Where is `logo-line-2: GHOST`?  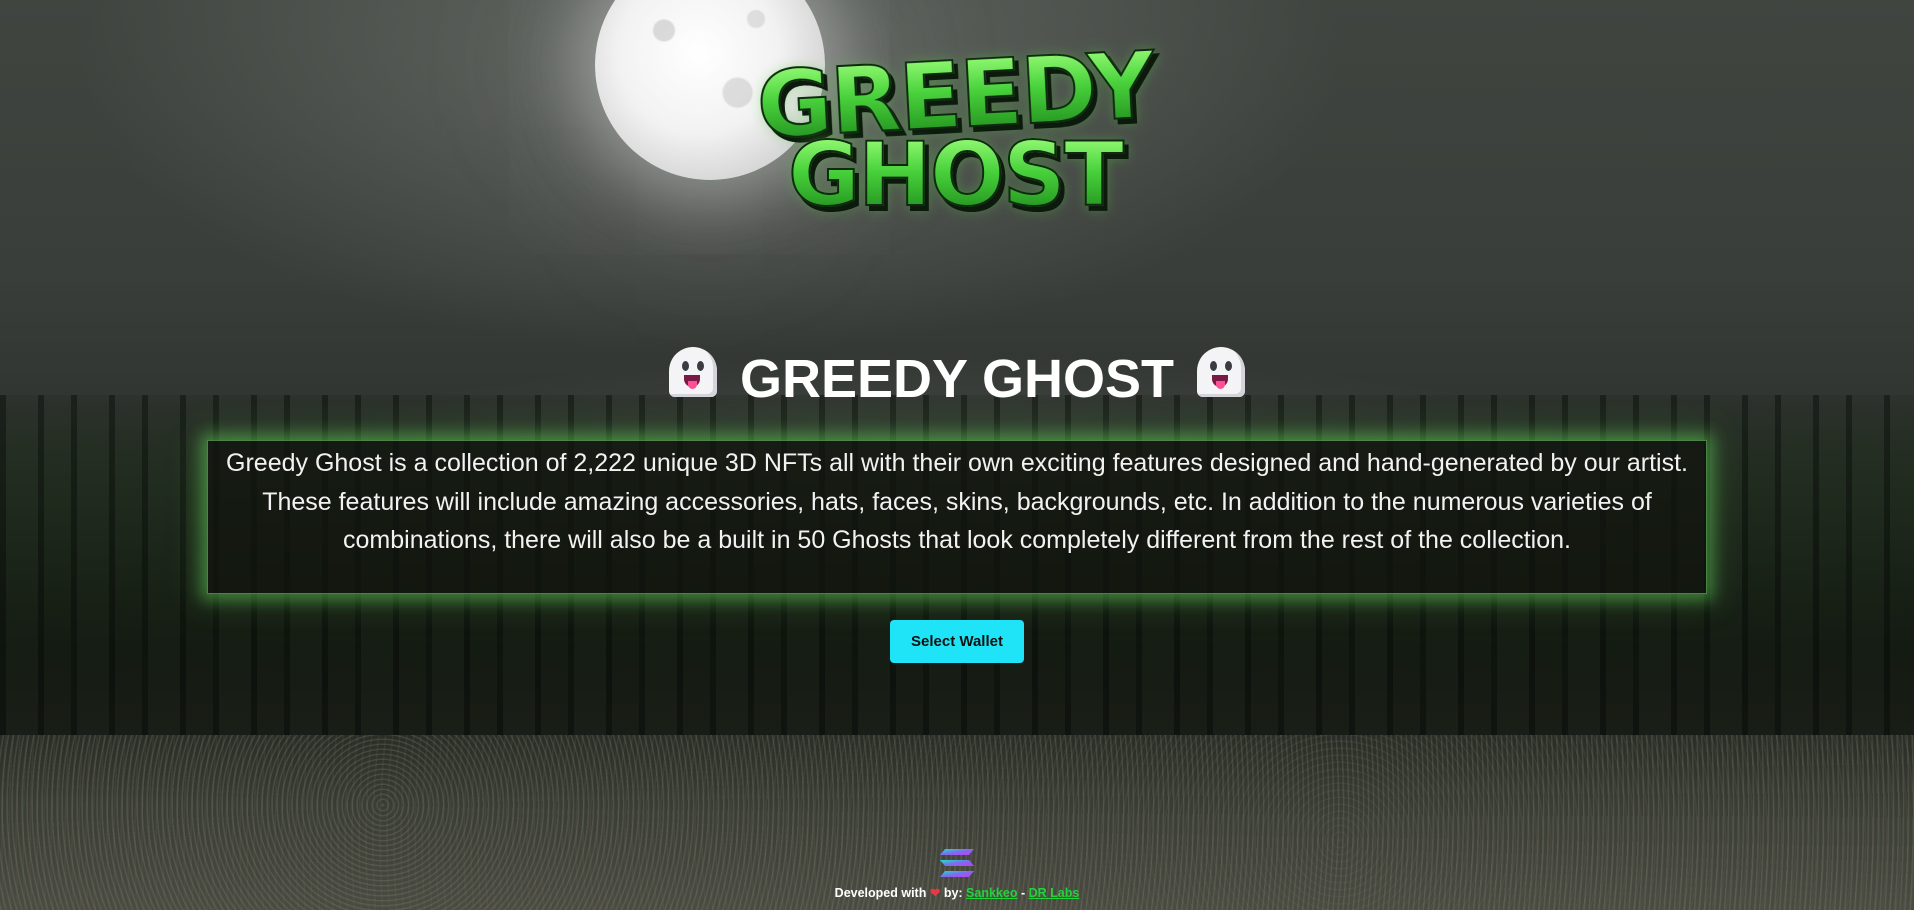
logo-line-2: GHOST is located at coordinates (955, 175).